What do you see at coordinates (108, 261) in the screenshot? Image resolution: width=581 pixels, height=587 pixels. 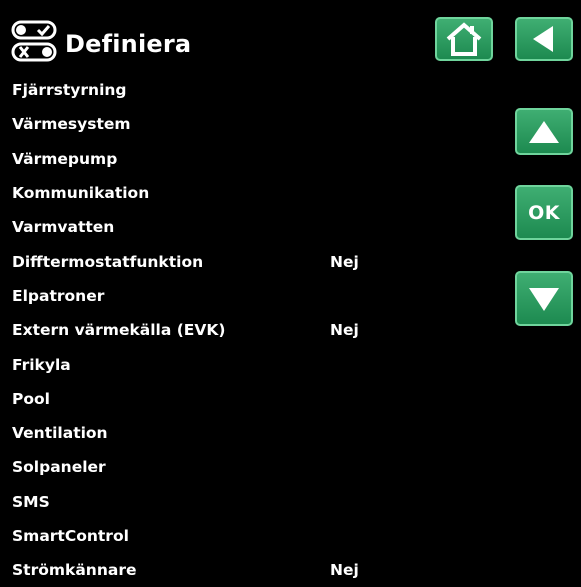 I see `menu-item-label: Difftermostatfunktion` at bounding box center [108, 261].